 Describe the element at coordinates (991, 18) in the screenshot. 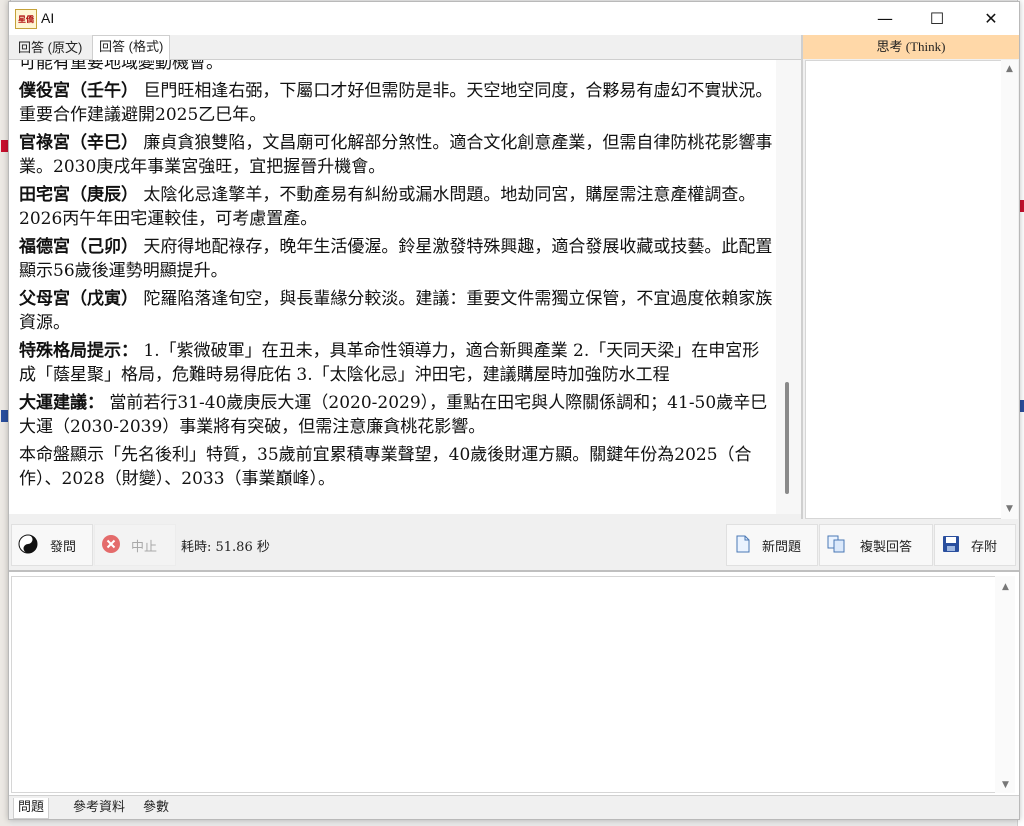

I see `close-button: ✕` at that location.